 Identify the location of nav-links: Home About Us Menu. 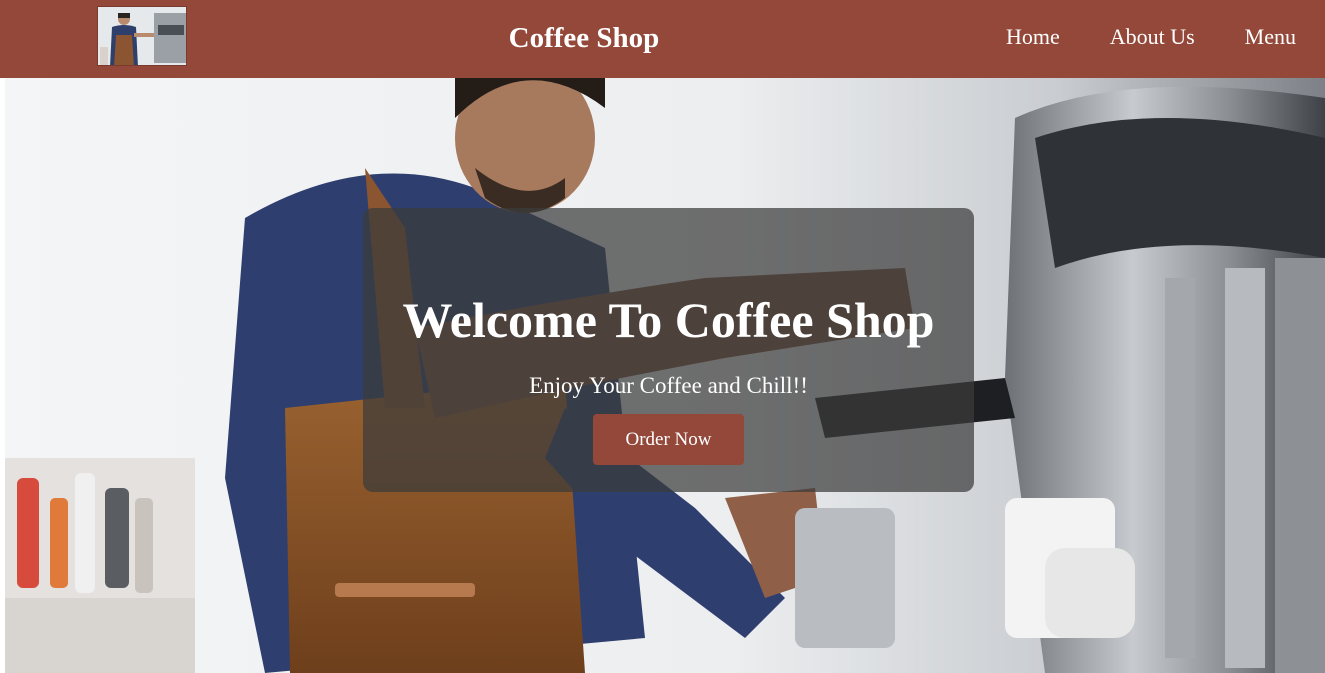
(1151, 37).